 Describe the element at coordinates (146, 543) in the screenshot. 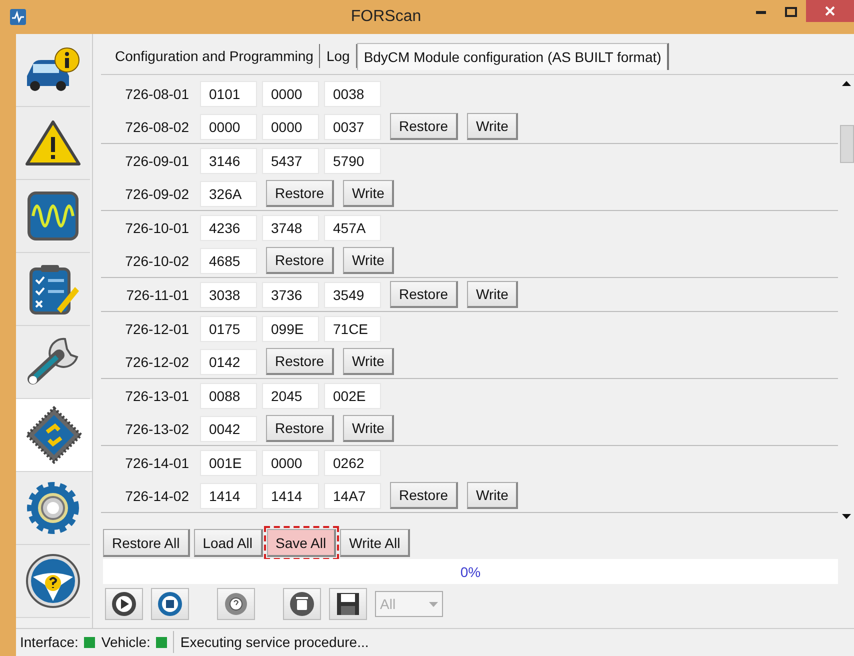

I see `action-button: Restore All` at that location.